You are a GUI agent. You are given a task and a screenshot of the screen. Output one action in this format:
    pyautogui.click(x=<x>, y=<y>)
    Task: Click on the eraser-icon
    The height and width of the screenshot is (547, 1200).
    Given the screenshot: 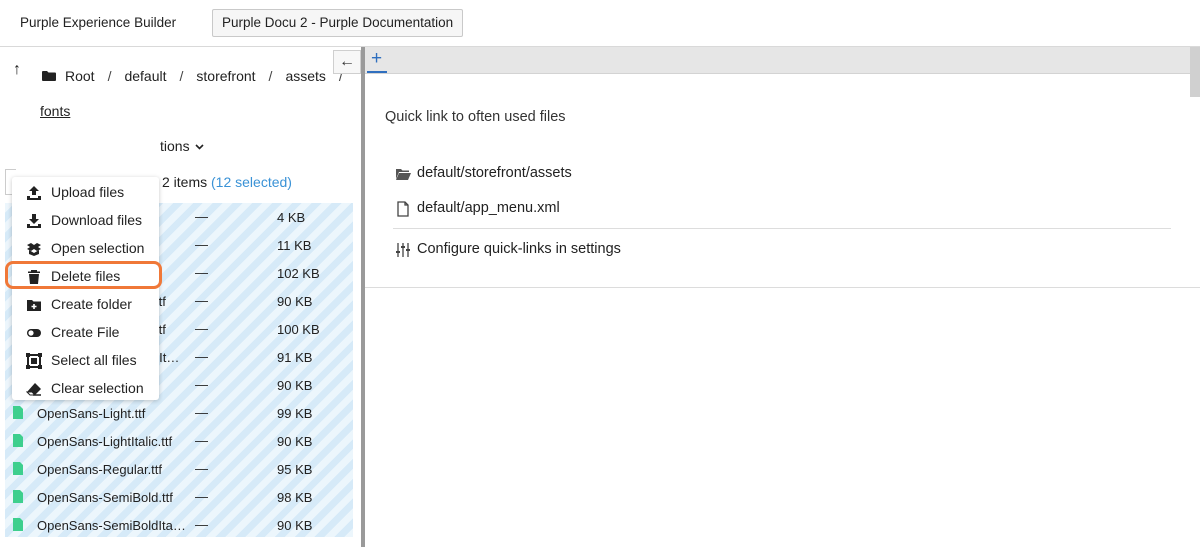 What is the action you would take?
    pyautogui.click(x=33, y=389)
    